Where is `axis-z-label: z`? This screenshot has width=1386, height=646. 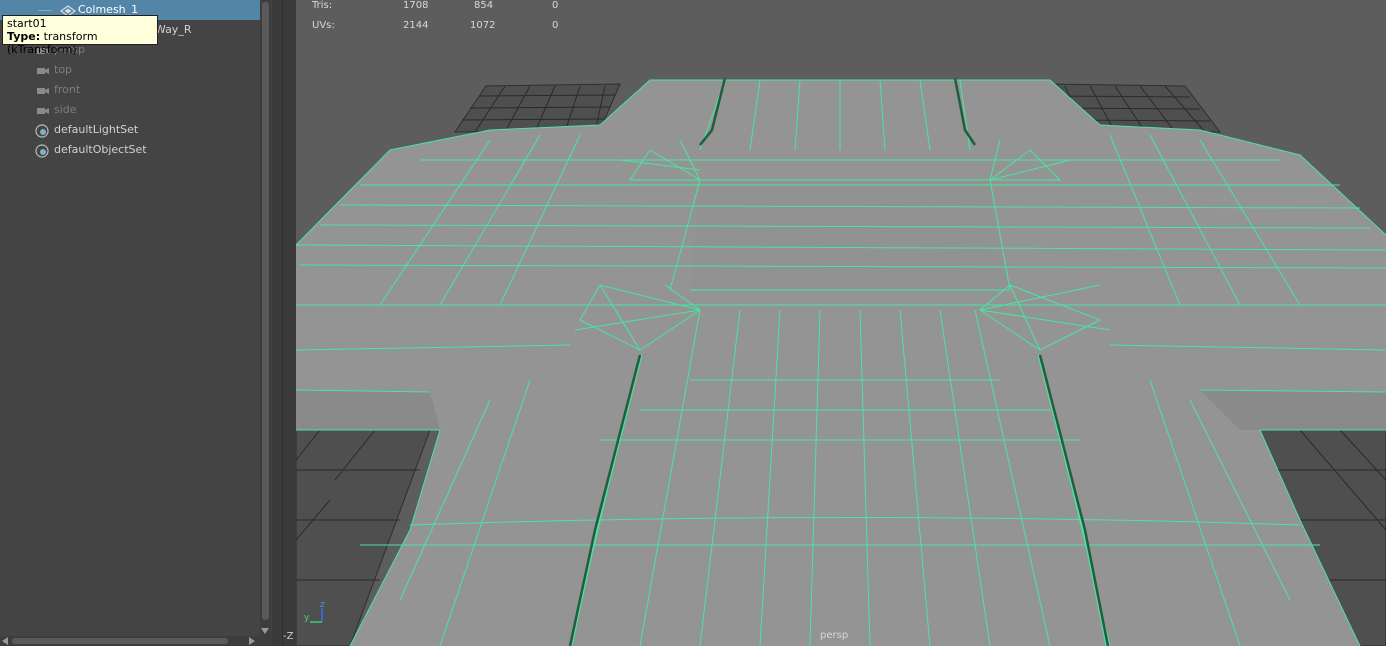
axis-z-label: z is located at coordinates (322, 605).